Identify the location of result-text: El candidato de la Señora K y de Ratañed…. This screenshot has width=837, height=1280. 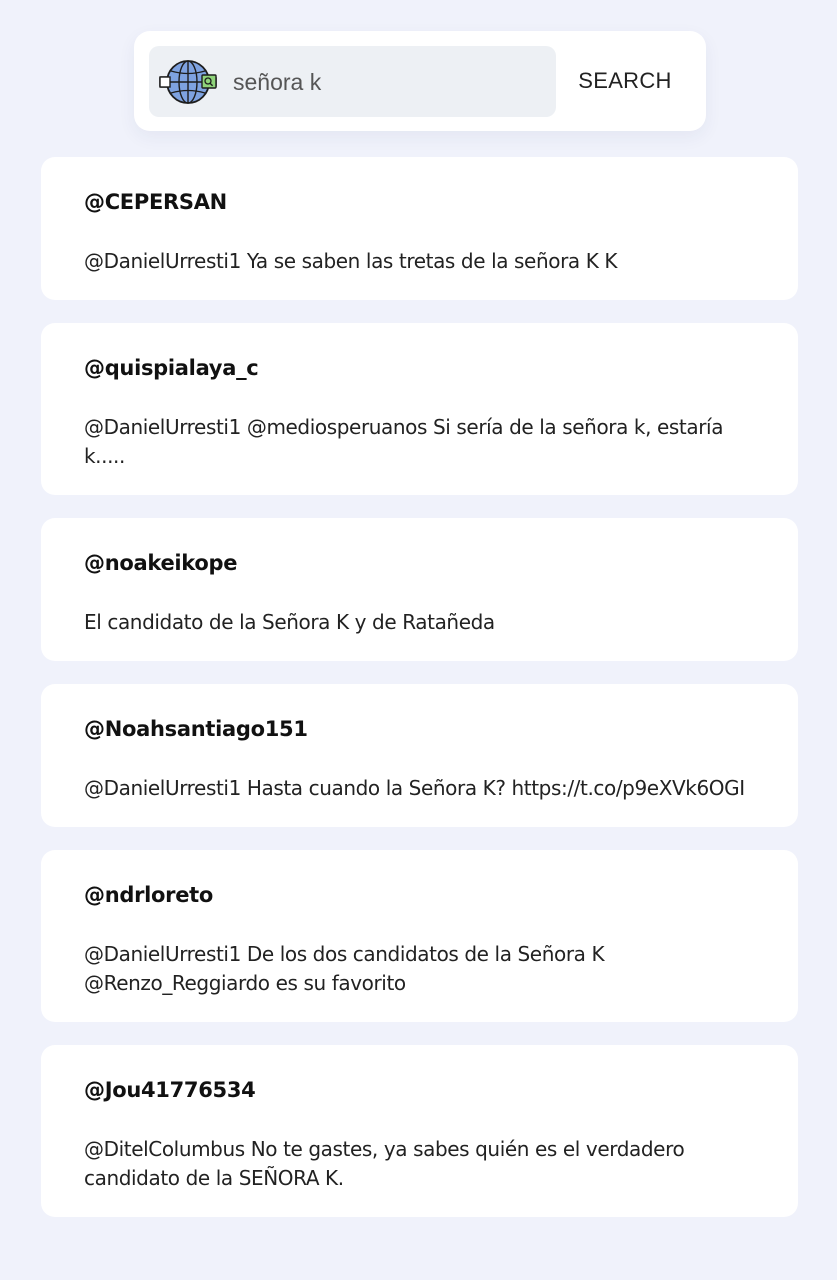
(289, 622).